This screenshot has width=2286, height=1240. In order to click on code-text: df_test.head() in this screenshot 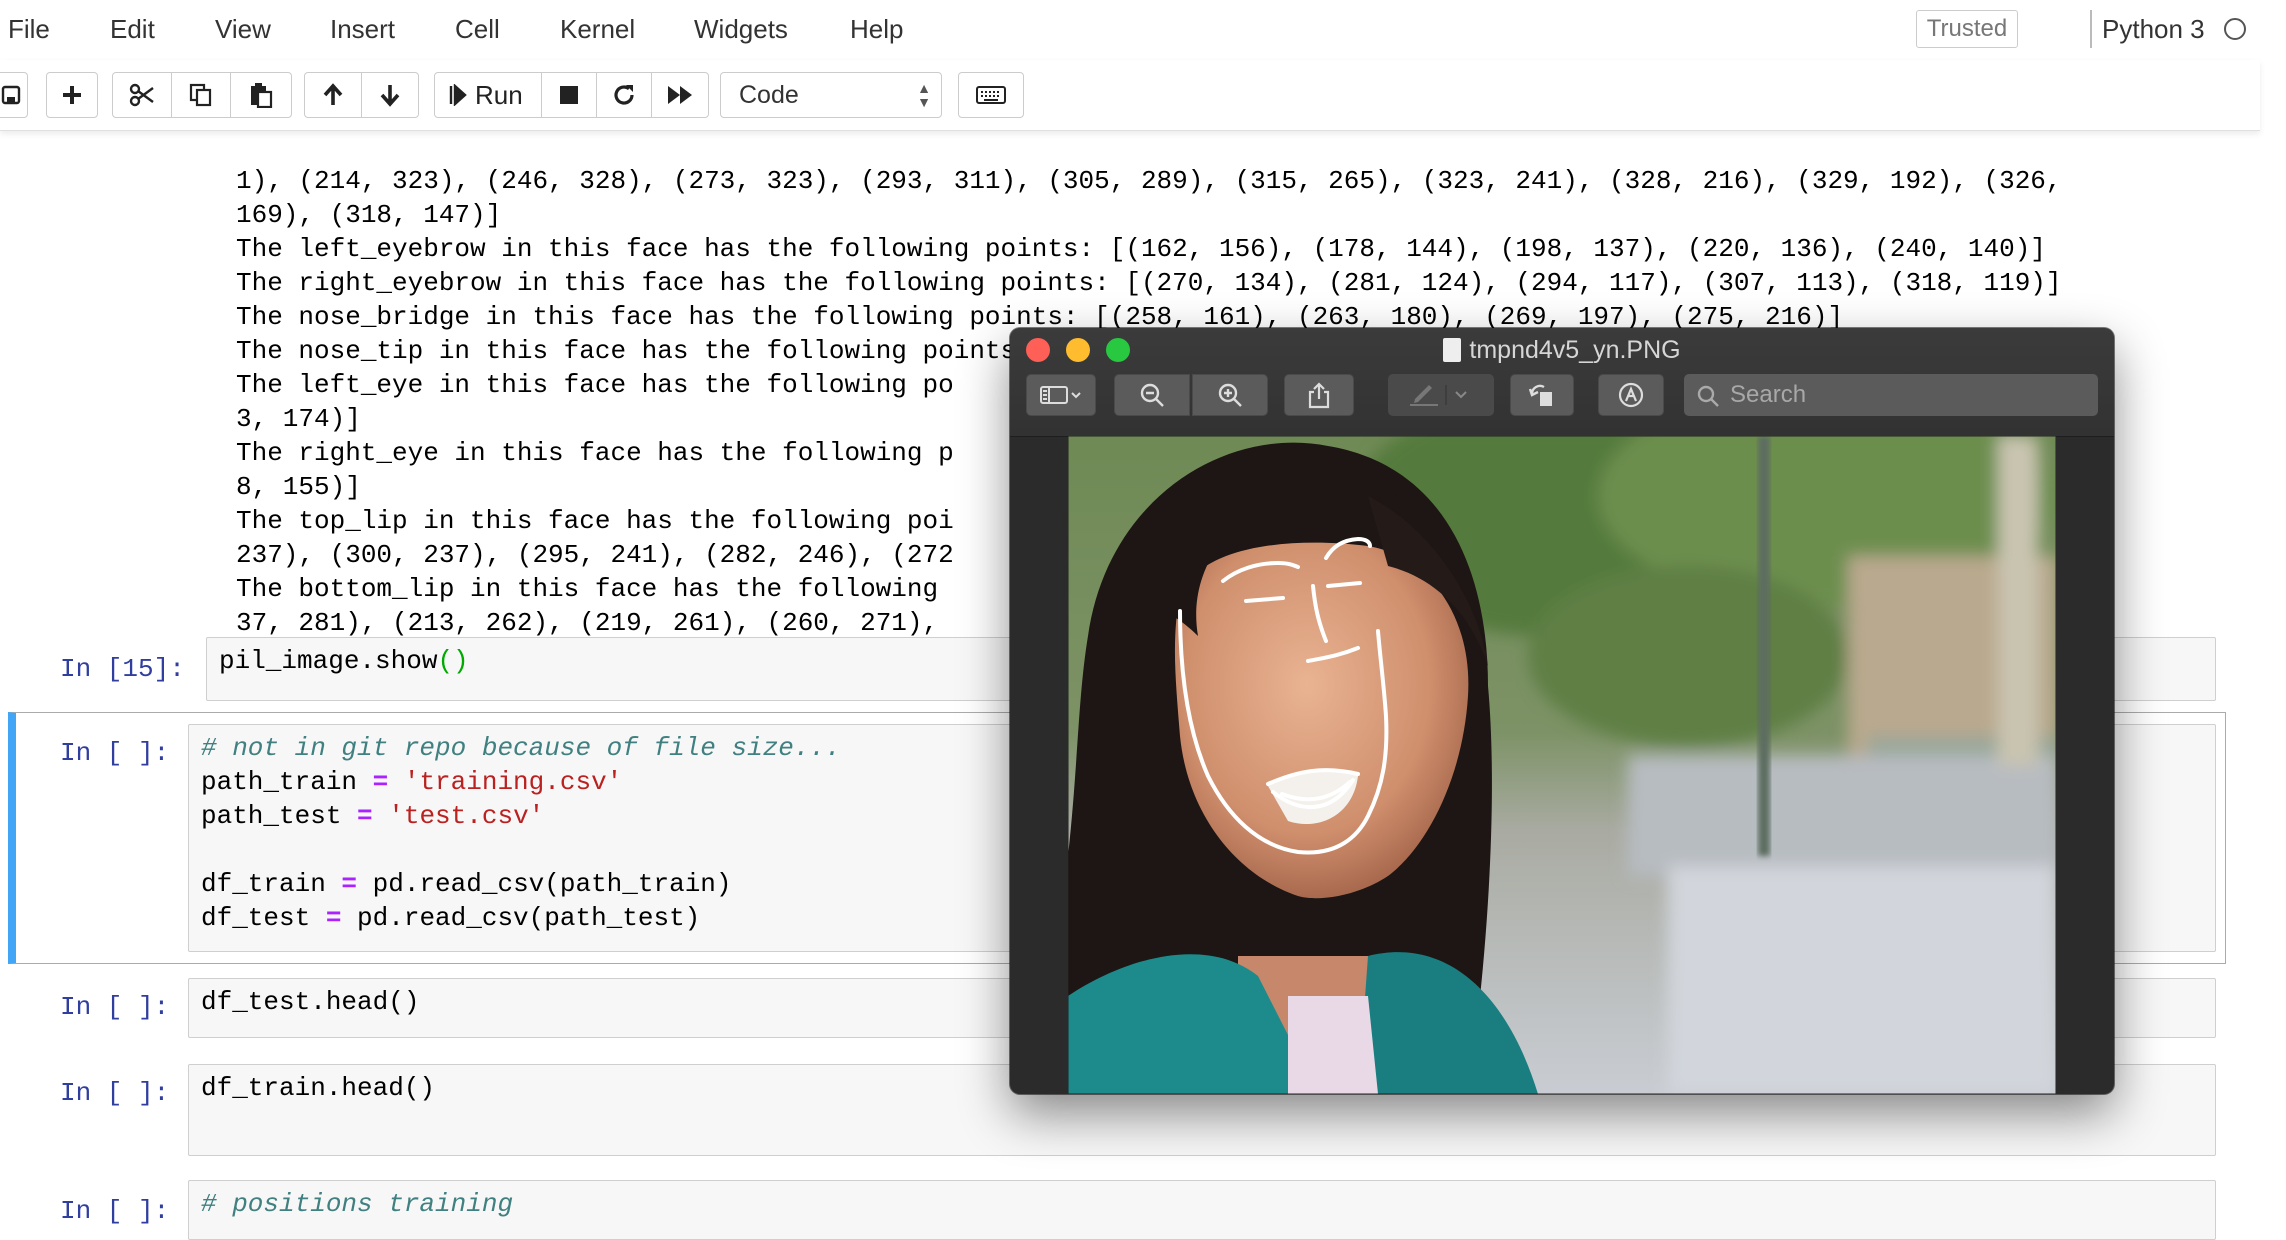, I will do `click(310, 1002)`.